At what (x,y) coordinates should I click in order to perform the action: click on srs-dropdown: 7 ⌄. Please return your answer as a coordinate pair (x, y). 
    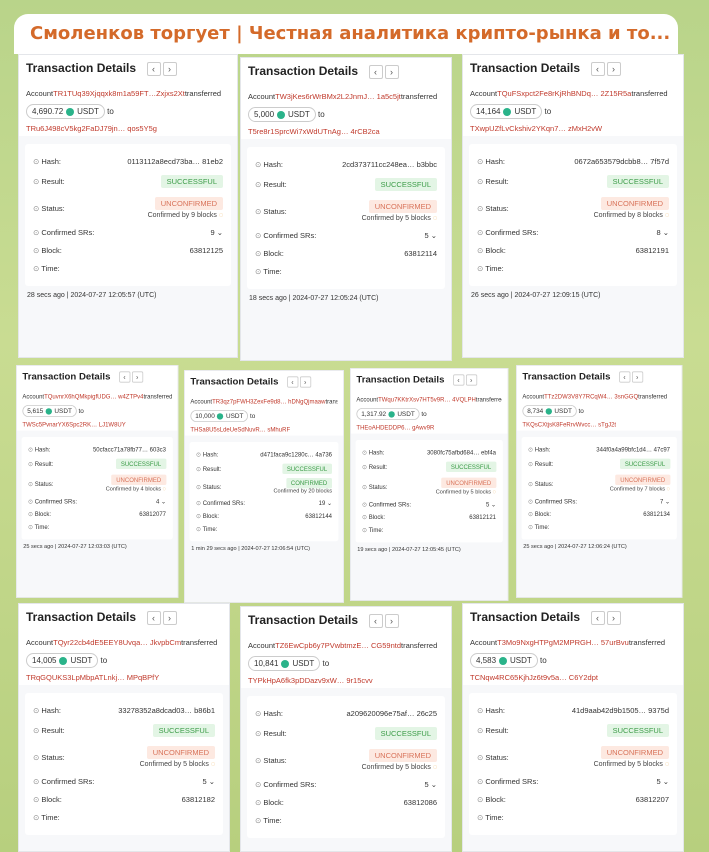
    Looking at the image, I should click on (665, 501).